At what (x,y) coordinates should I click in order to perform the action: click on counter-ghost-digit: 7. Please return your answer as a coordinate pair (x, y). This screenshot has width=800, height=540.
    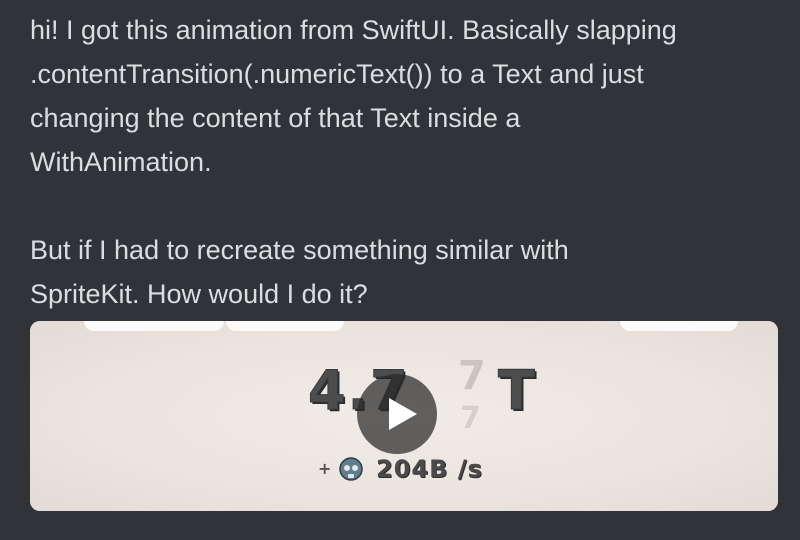
    Looking at the image, I should click on (472, 376).